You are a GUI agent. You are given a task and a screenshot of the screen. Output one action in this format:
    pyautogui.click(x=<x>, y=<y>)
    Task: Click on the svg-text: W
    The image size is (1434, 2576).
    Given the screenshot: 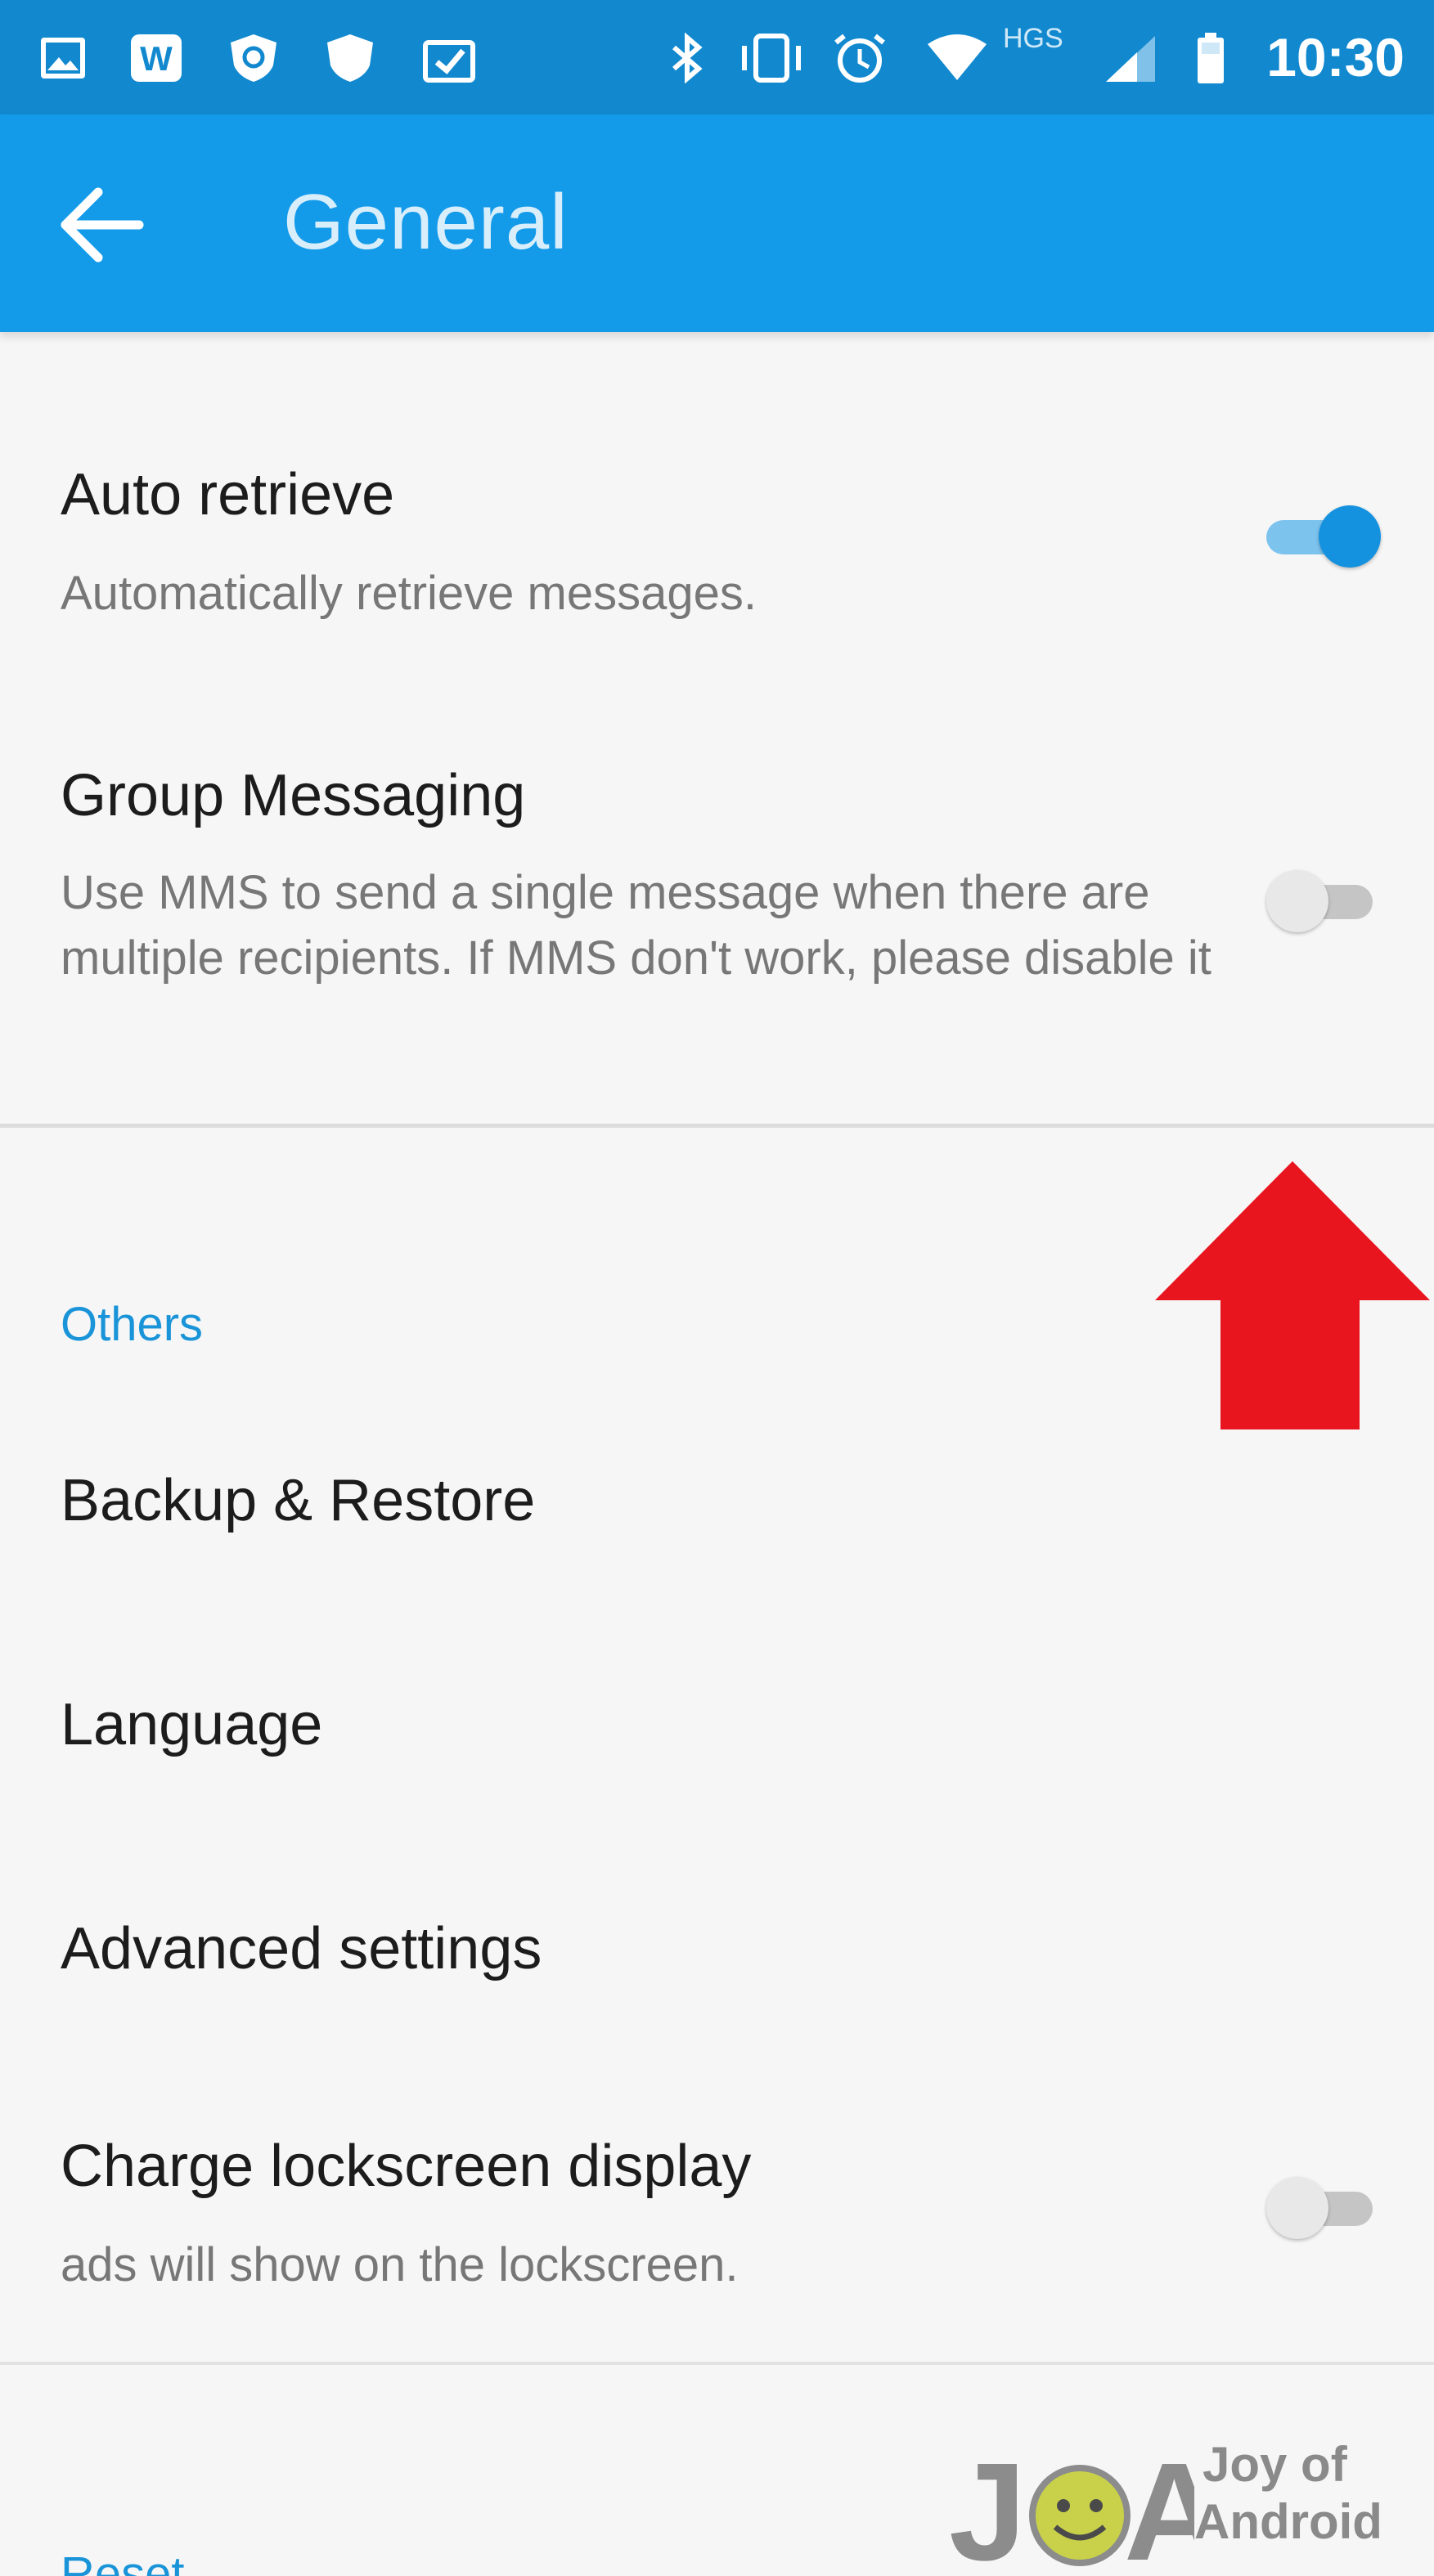 What is the action you would take?
    pyautogui.click(x=156, y=58)
    